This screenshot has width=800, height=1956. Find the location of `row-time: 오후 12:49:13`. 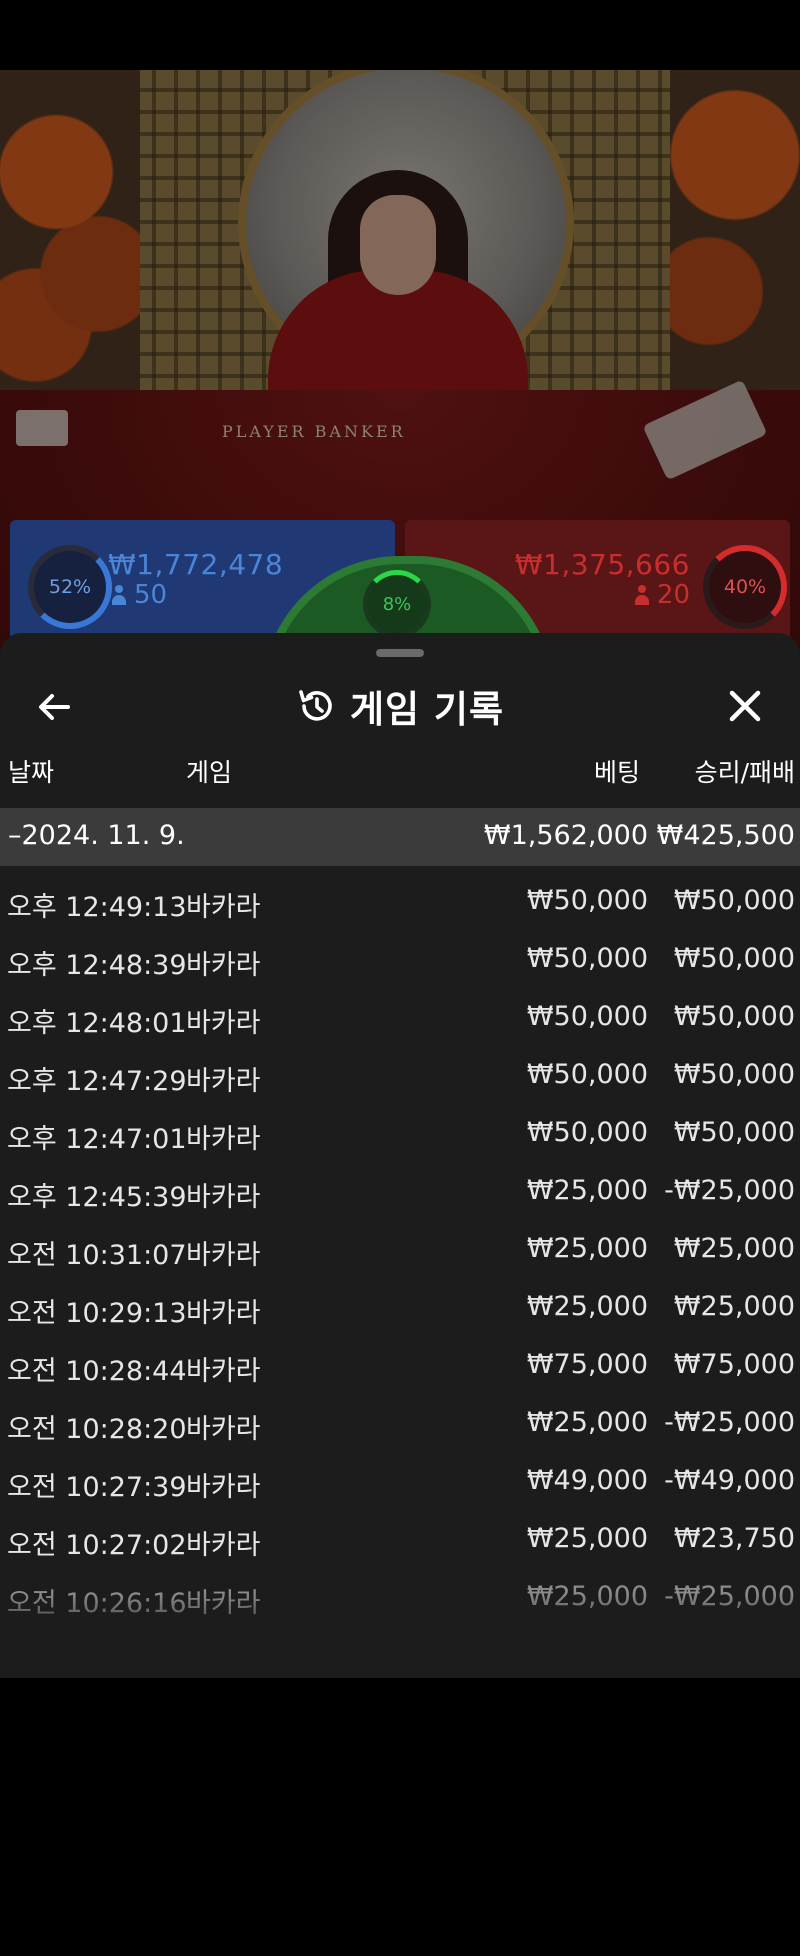

row-time: 오후 12:49:13 is located at coordinates (97, 907).